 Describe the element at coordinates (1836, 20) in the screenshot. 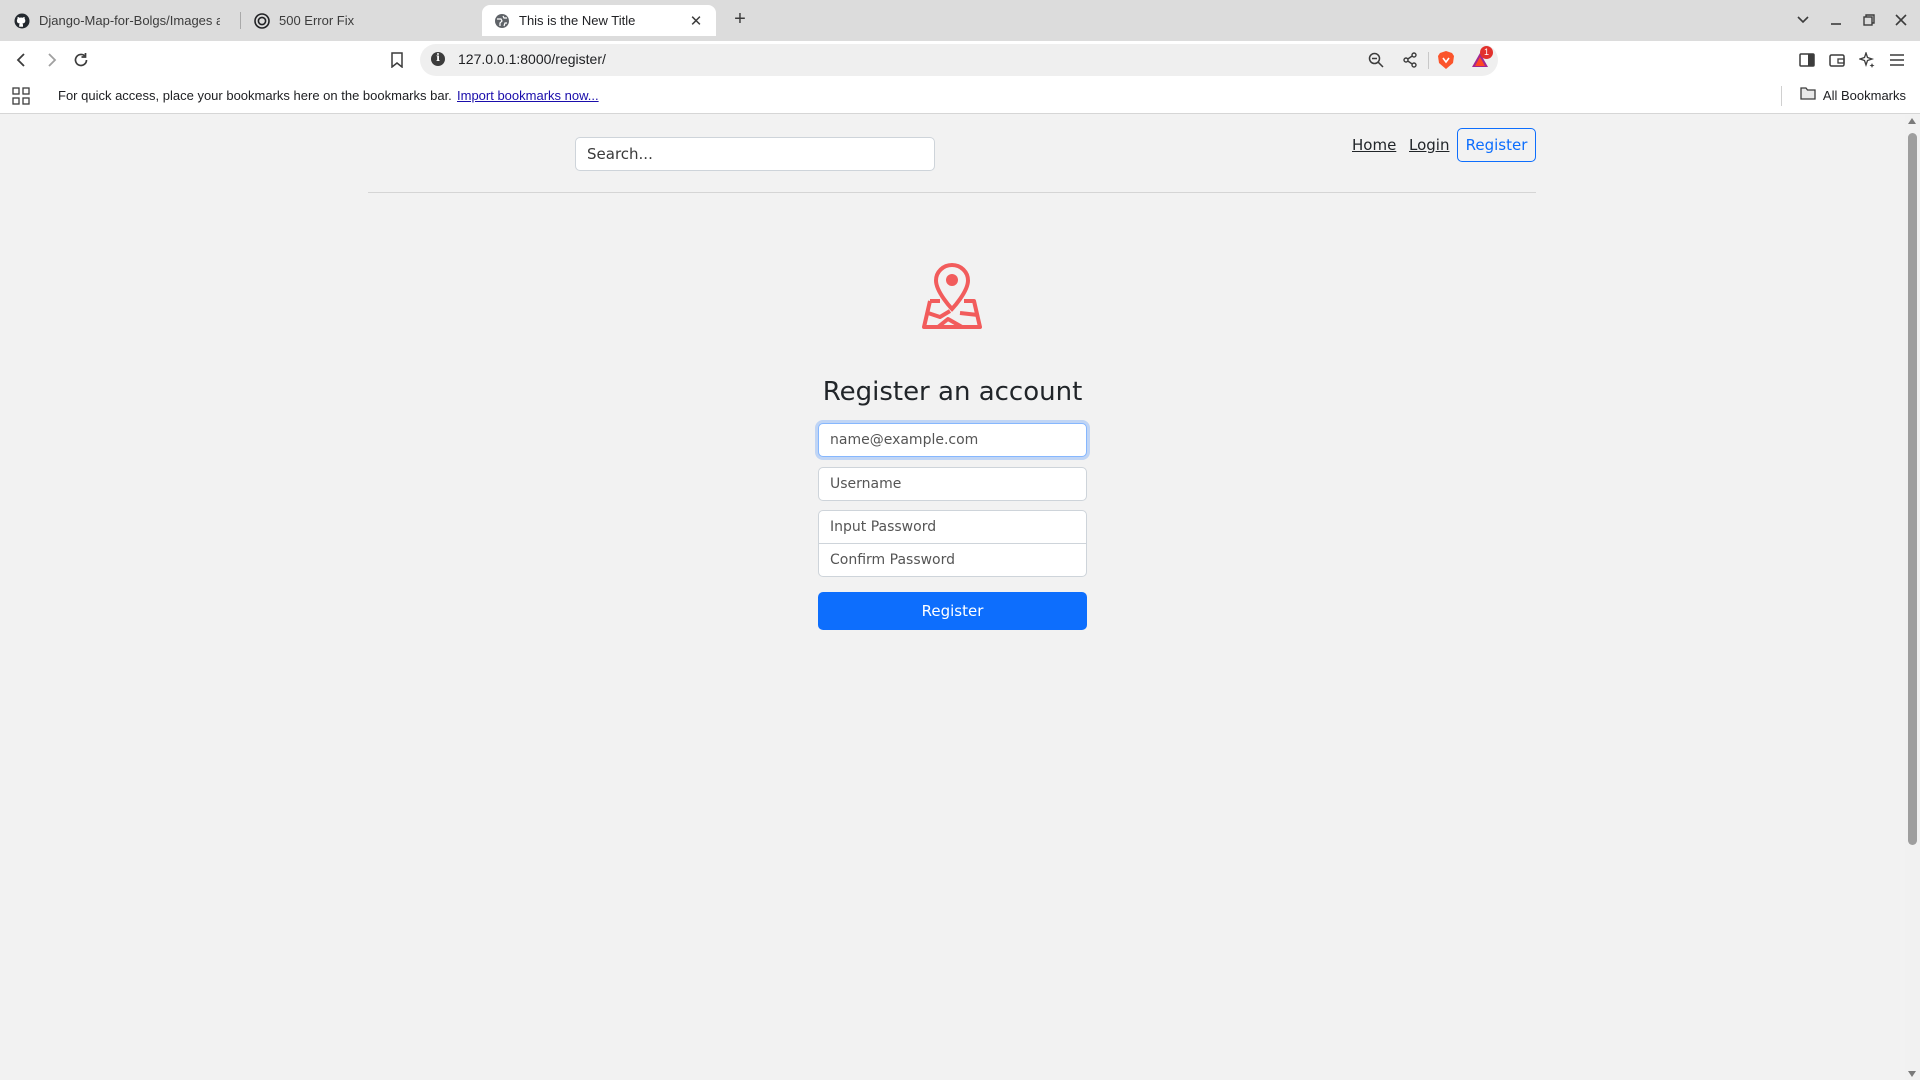

I see `minimize-icon` at that location.